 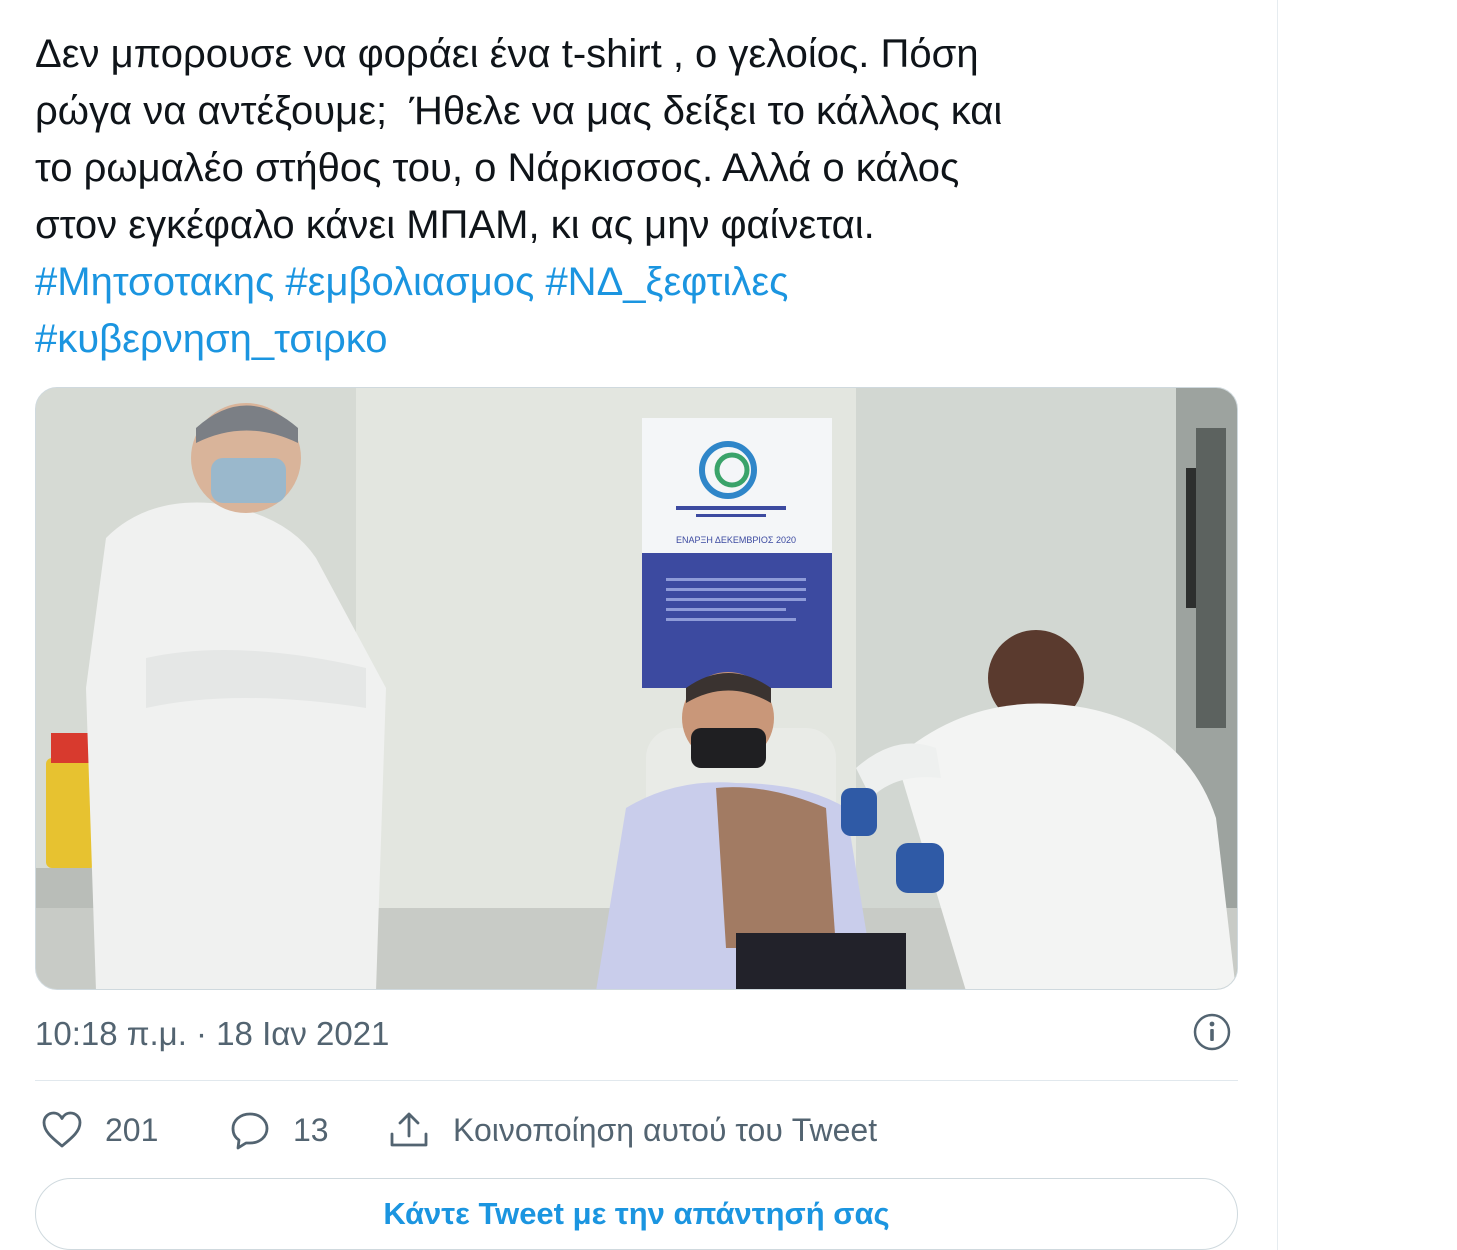 I want to click on tweet-timestamp: 10:18 π.μ. · 18 Ιαν 2021, so click(x=212, y=1034).